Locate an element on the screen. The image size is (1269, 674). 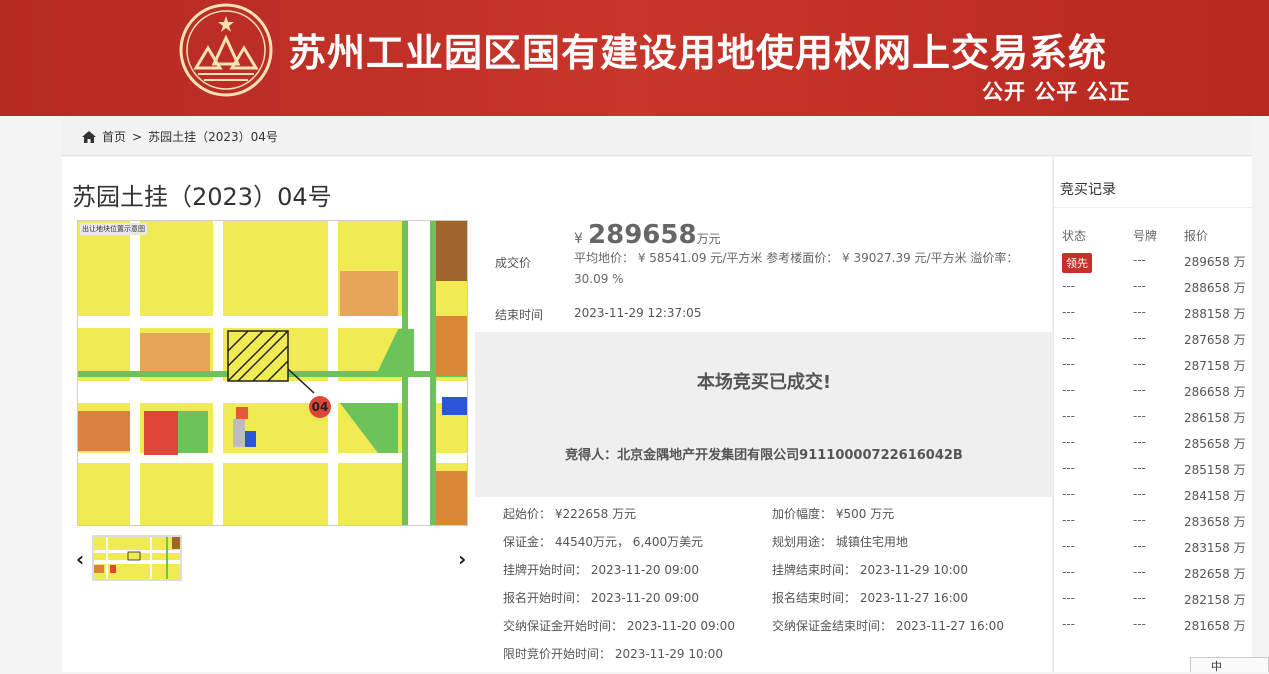
table-row: --- --- 288158 万 is located at coordinates (1153, 312).